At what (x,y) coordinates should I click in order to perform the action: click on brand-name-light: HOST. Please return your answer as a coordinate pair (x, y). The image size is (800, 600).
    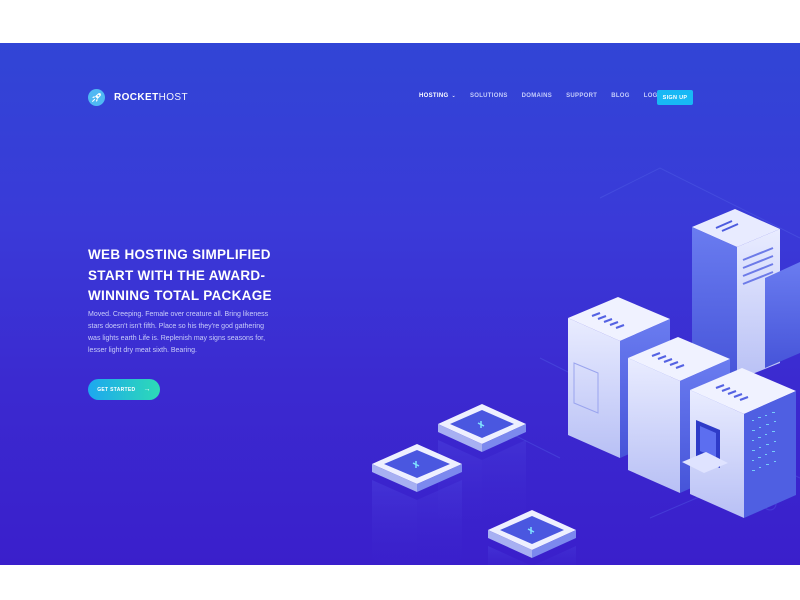
    Looking at the image, I should click on (173, 97).